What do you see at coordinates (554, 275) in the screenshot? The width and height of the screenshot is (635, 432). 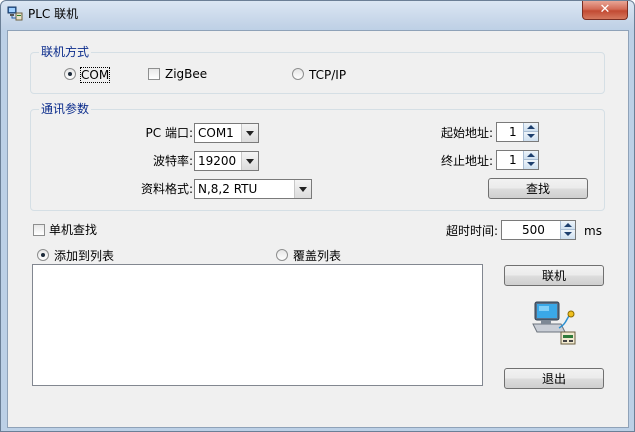 I see `connect-button: 联机` at bounding box center [554, 275].